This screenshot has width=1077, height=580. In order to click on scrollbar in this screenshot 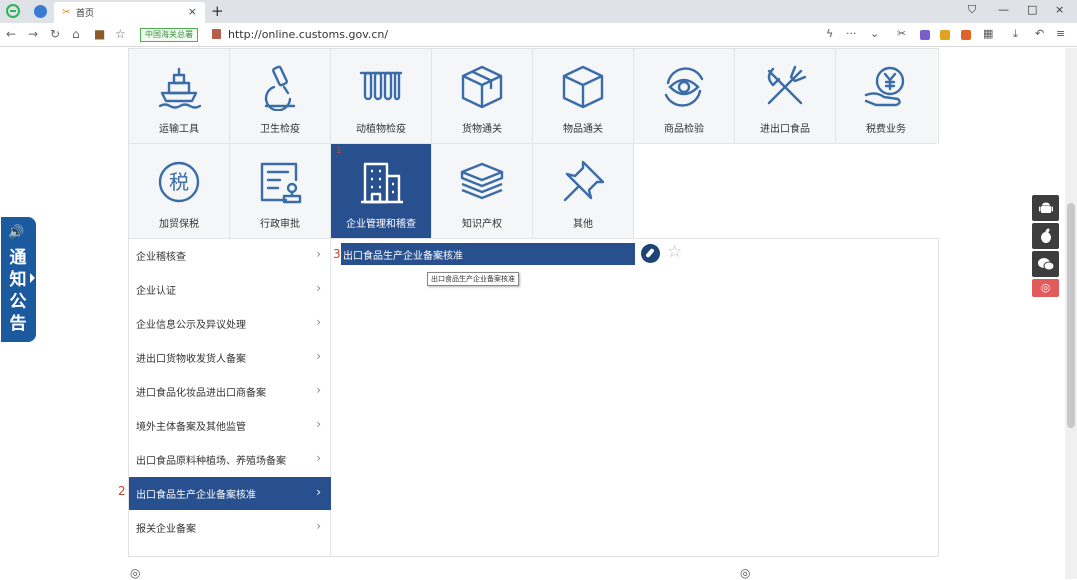, I will do `click(1071, 313)`.